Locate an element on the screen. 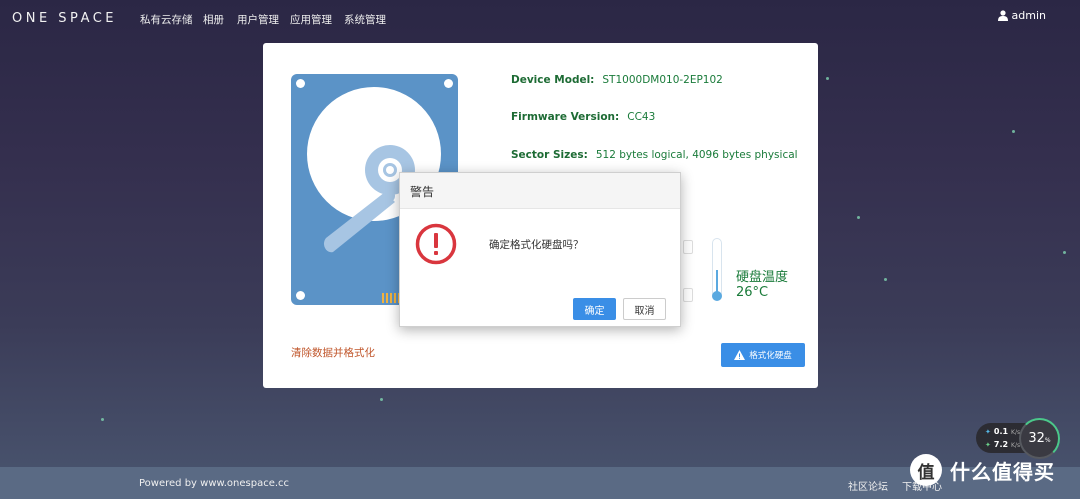 This screenshot has height=499, width=1080. footer-link-forum: 社区论坛 is located at coordinates (868, 485).